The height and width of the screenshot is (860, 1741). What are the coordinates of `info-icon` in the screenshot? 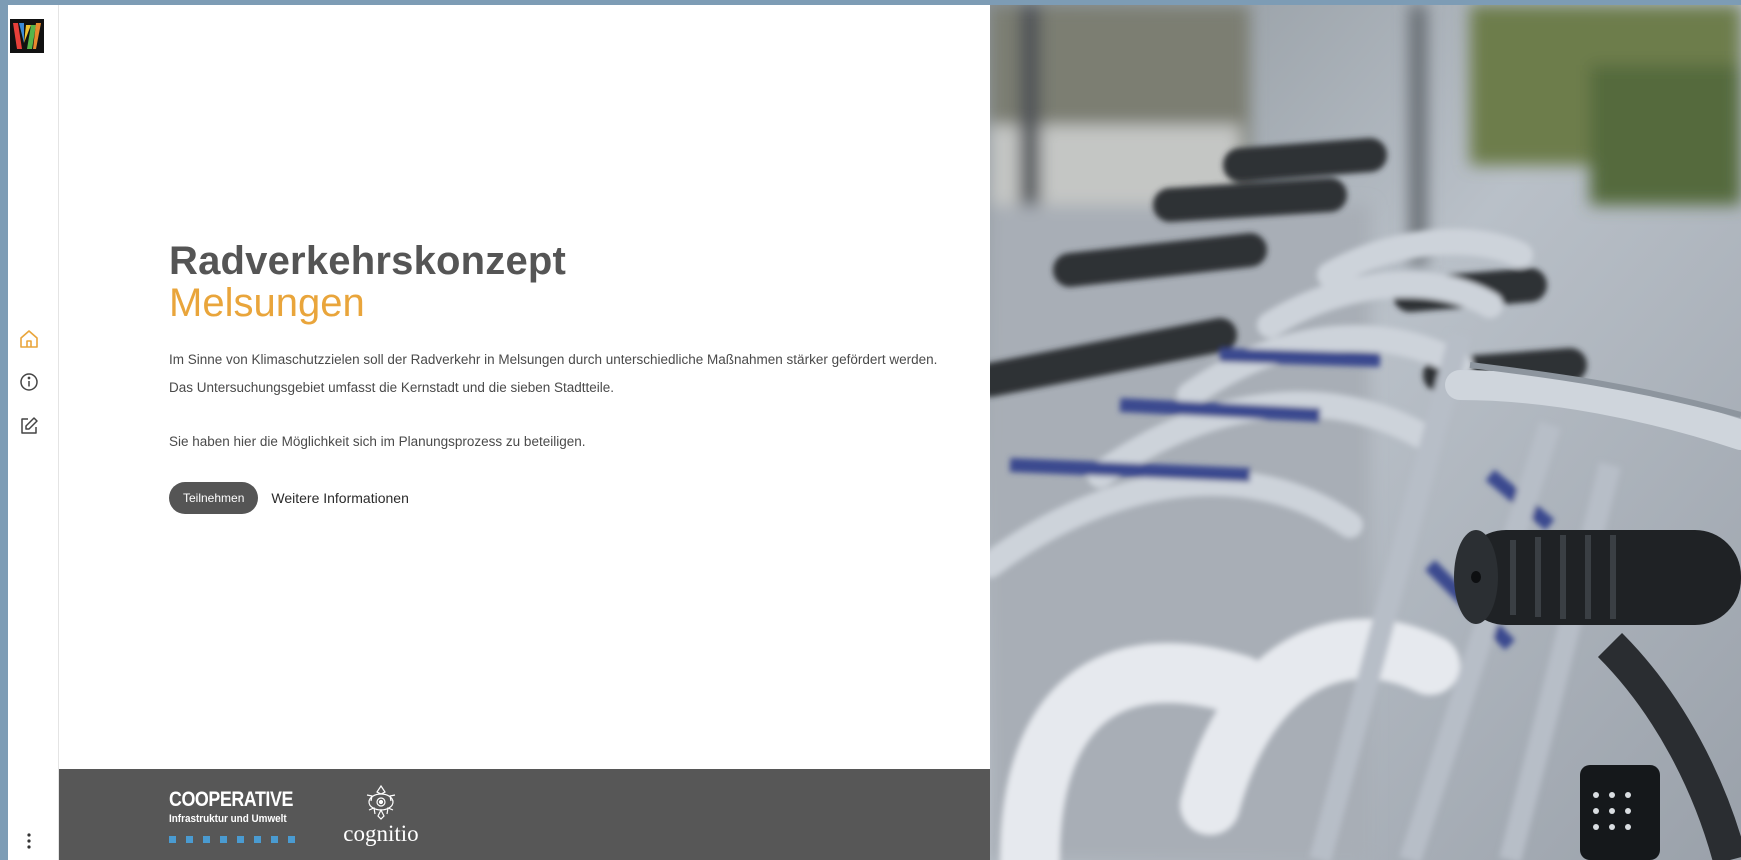 It's located at (29, 382).